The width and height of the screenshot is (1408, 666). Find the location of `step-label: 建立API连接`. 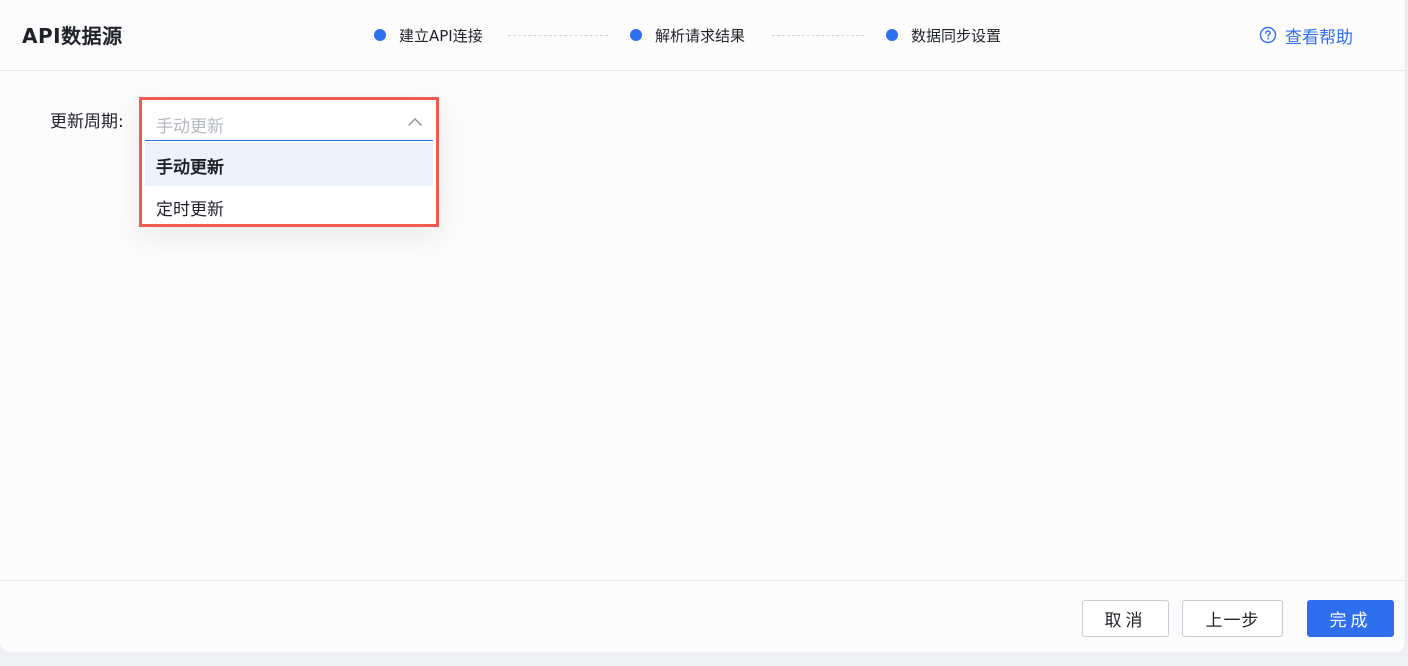

step-label: 建立API连接 is located at coordinates (441, 35).